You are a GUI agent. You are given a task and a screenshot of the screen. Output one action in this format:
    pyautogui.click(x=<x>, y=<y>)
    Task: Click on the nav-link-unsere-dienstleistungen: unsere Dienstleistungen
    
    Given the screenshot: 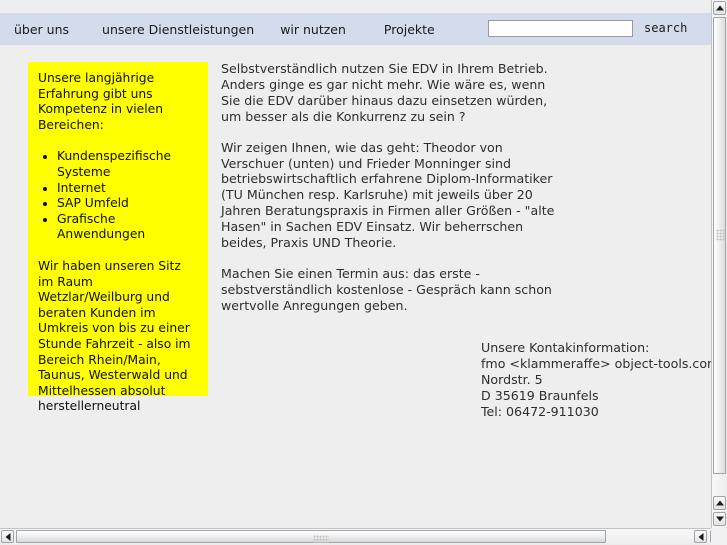 What is the action you would take?
    pyautogui.click(x=178, y=29)
    